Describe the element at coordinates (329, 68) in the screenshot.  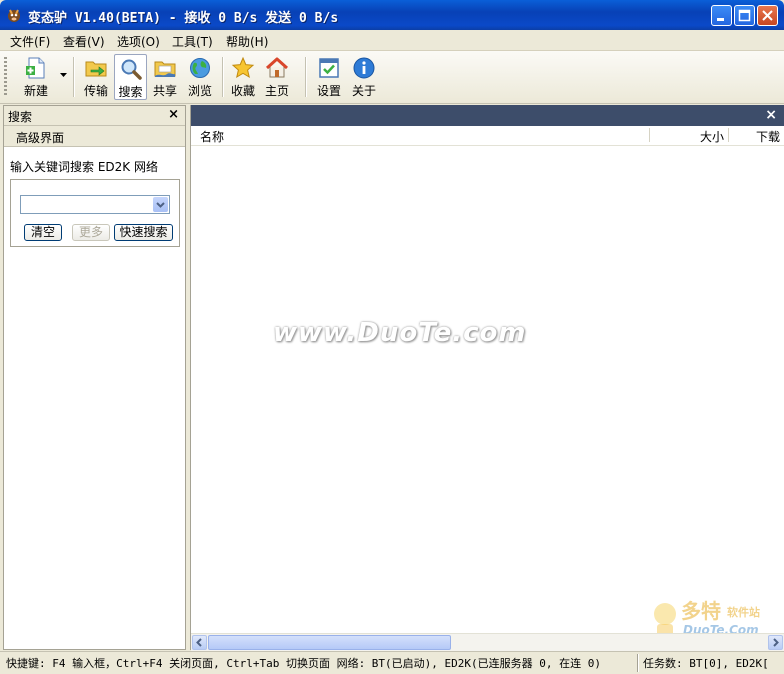
I see `settings-checklist-icon` at that location.